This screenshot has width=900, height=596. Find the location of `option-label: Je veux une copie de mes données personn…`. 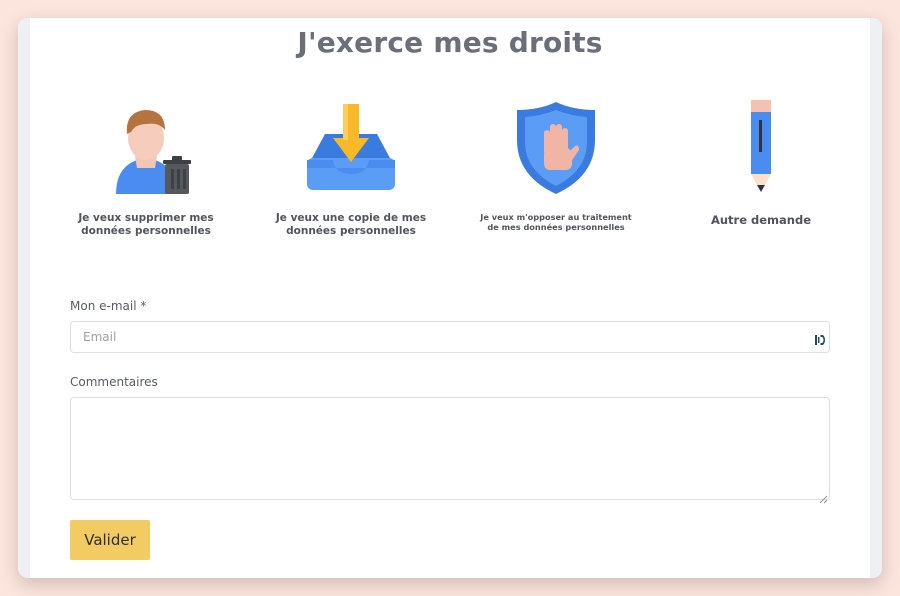

option-label: Je veux une copie de mes données personn… is located at coordinates (351, 224).